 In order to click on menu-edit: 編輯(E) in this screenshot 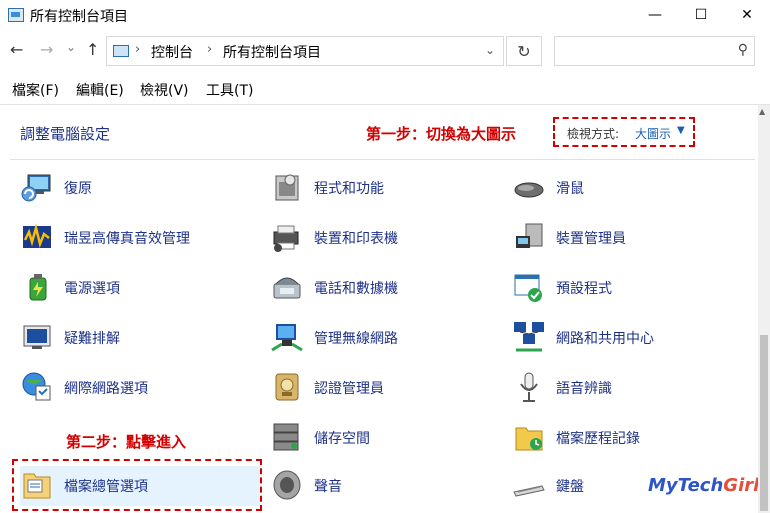, I will do `click(100, 90)`.